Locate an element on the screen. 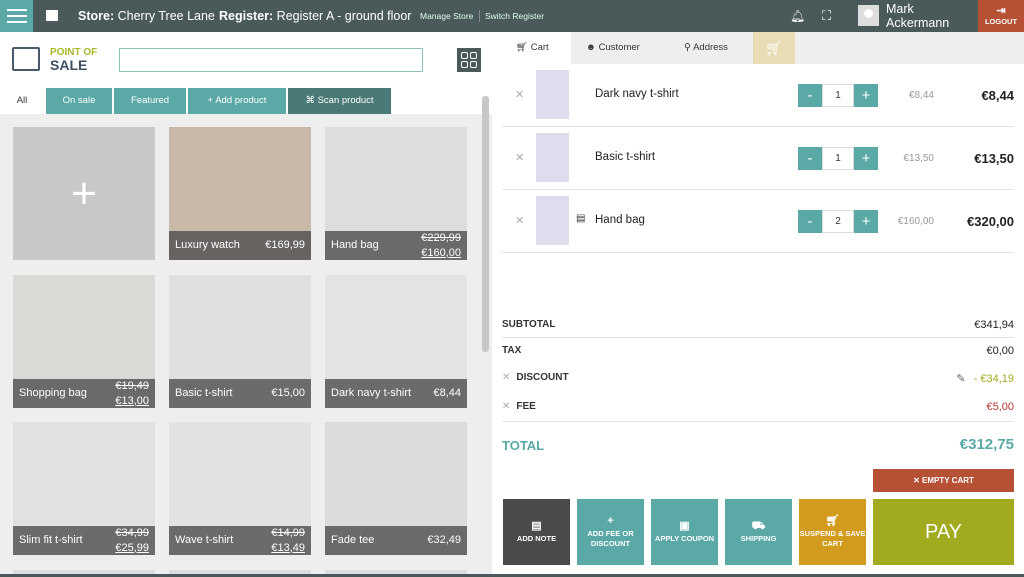  product-tile: Dark navy t-shirt €8,44 is located at coordinates (396, 341).